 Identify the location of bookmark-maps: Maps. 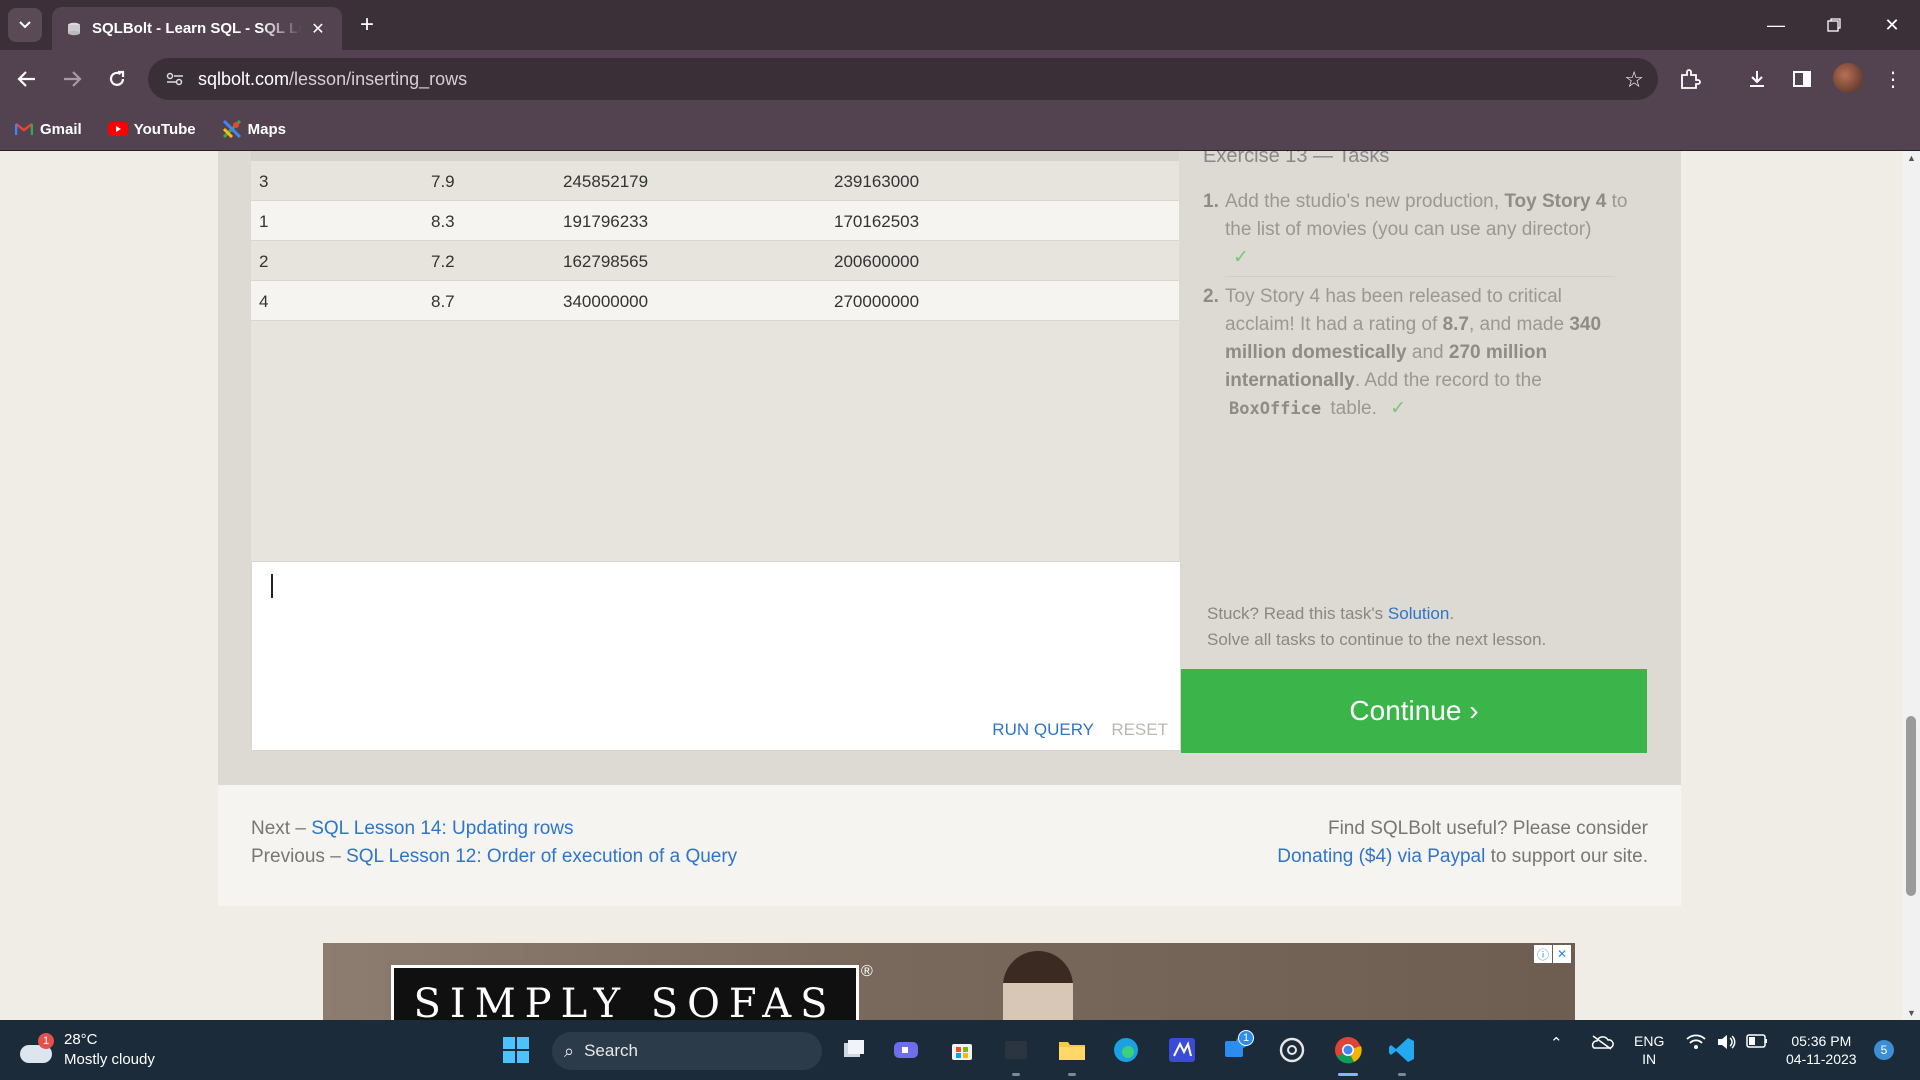
(254, 129).